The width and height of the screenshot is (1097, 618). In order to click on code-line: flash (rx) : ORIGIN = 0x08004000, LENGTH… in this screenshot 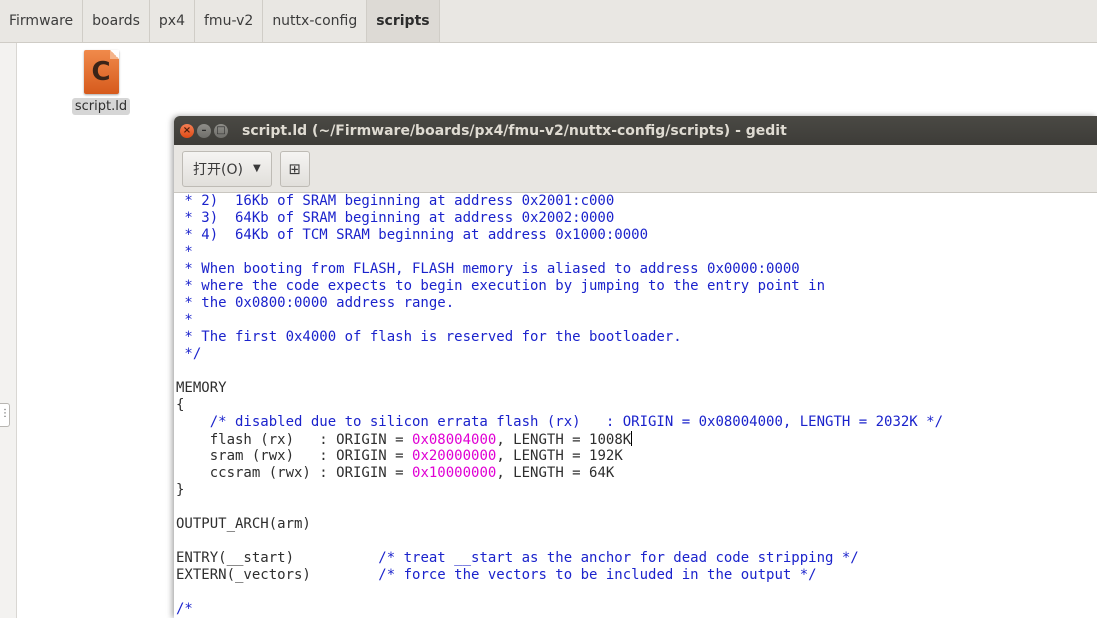, I will do `click(636, 439)`.